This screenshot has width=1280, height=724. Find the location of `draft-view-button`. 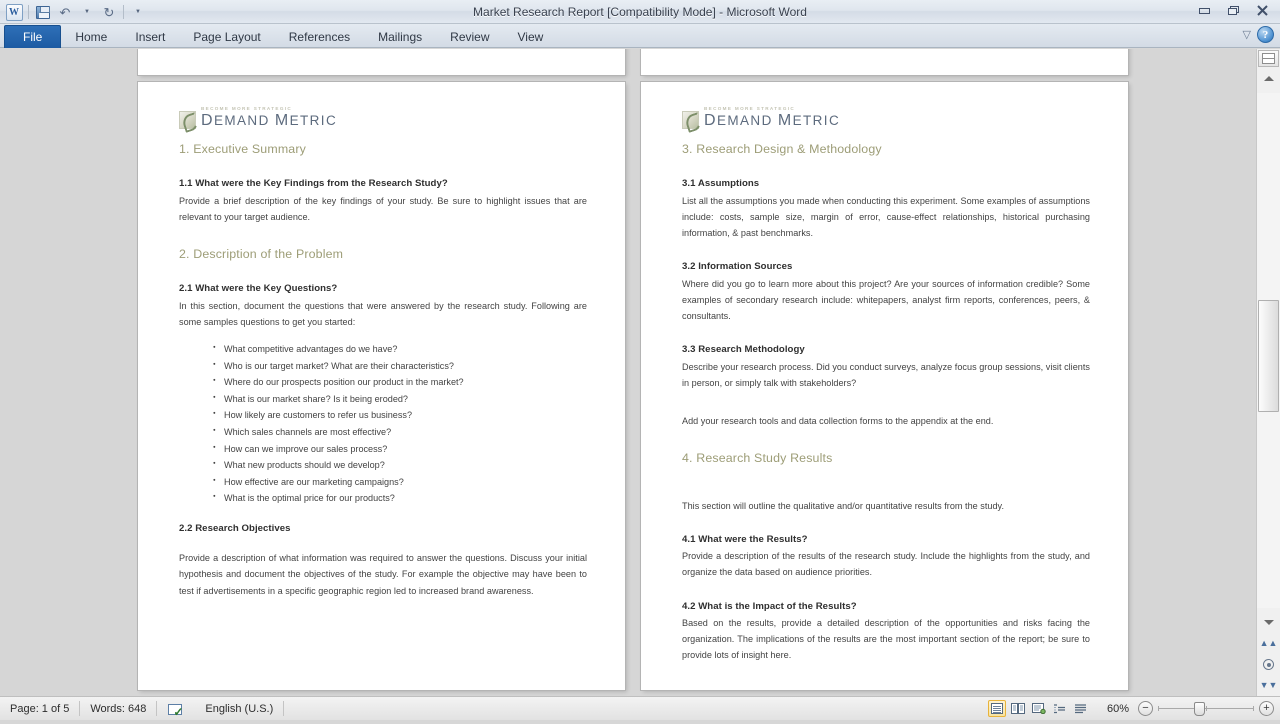

draft-view-button is located at coordinates (1081, 708).